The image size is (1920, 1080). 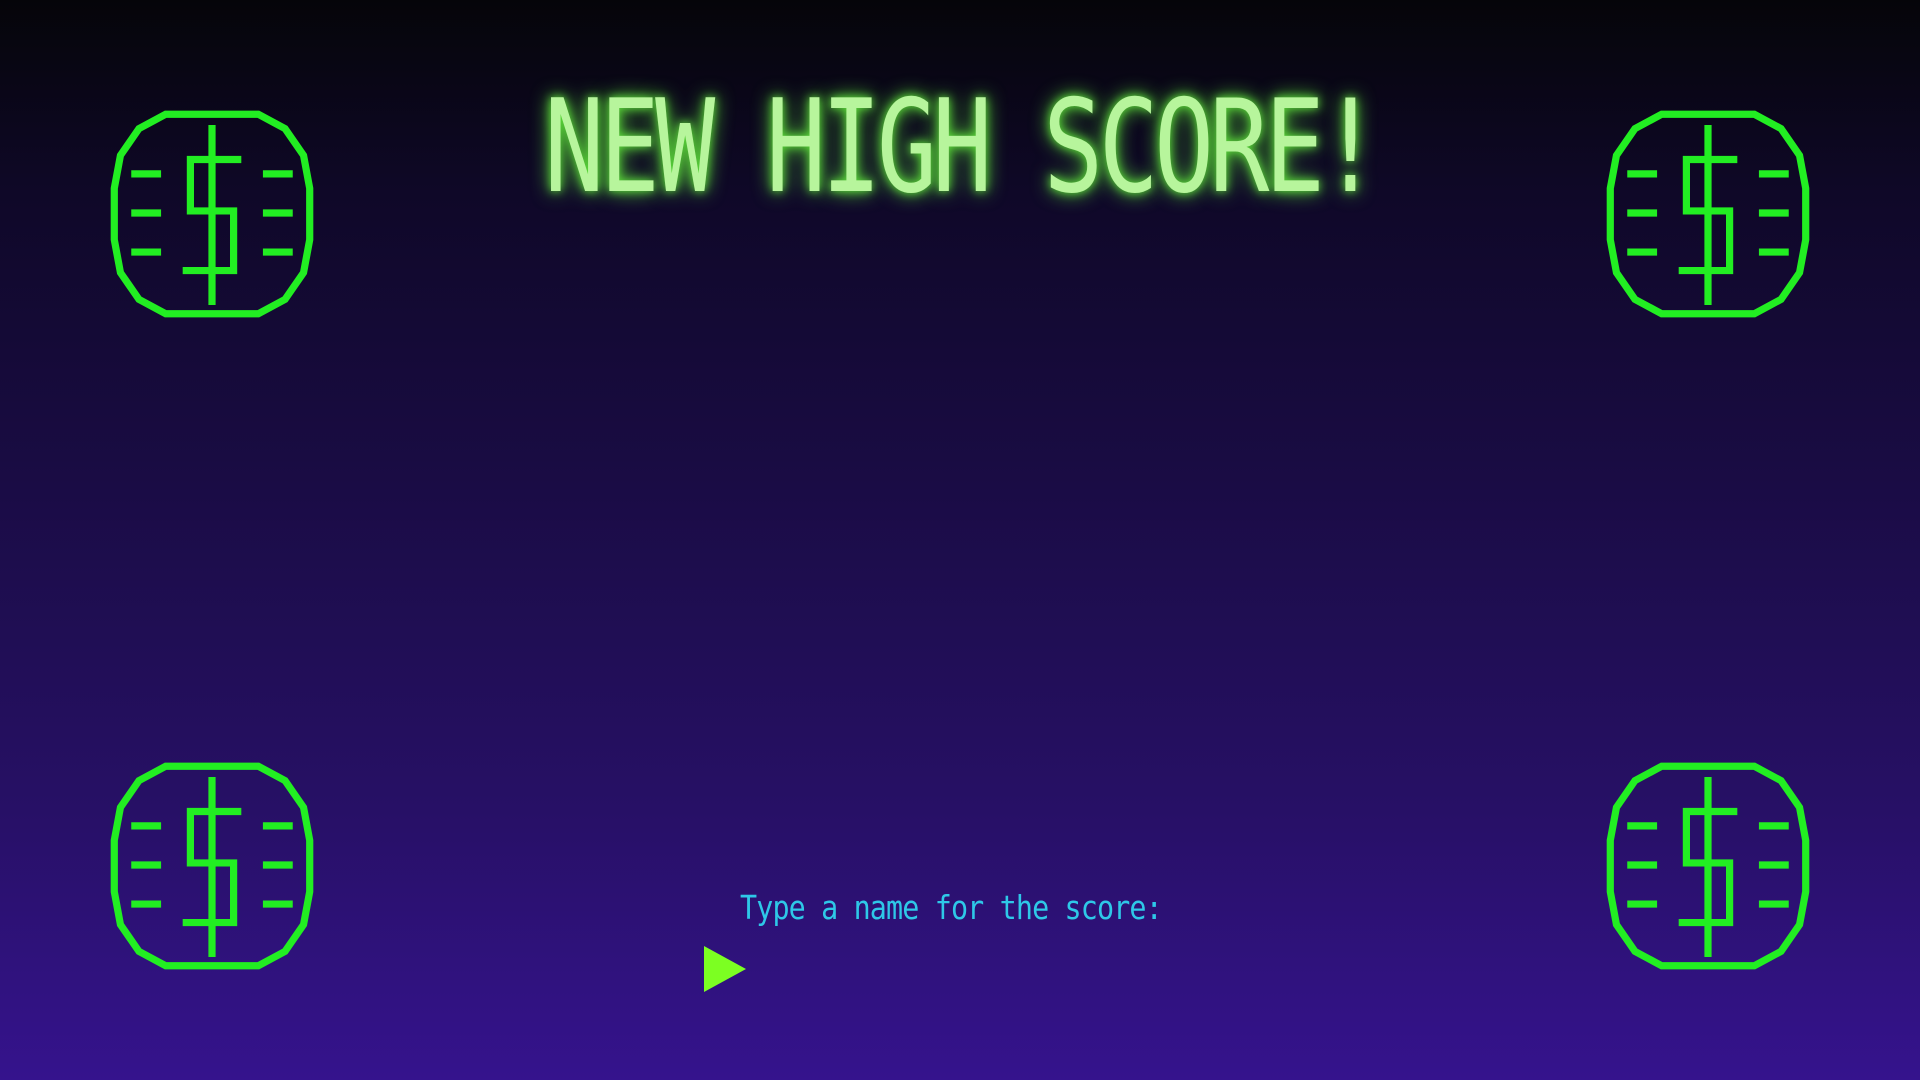 What do you see at coordinates (1000, 971) in the screenshot?
I see `player-name-input` at bounding box center [1000, 971].